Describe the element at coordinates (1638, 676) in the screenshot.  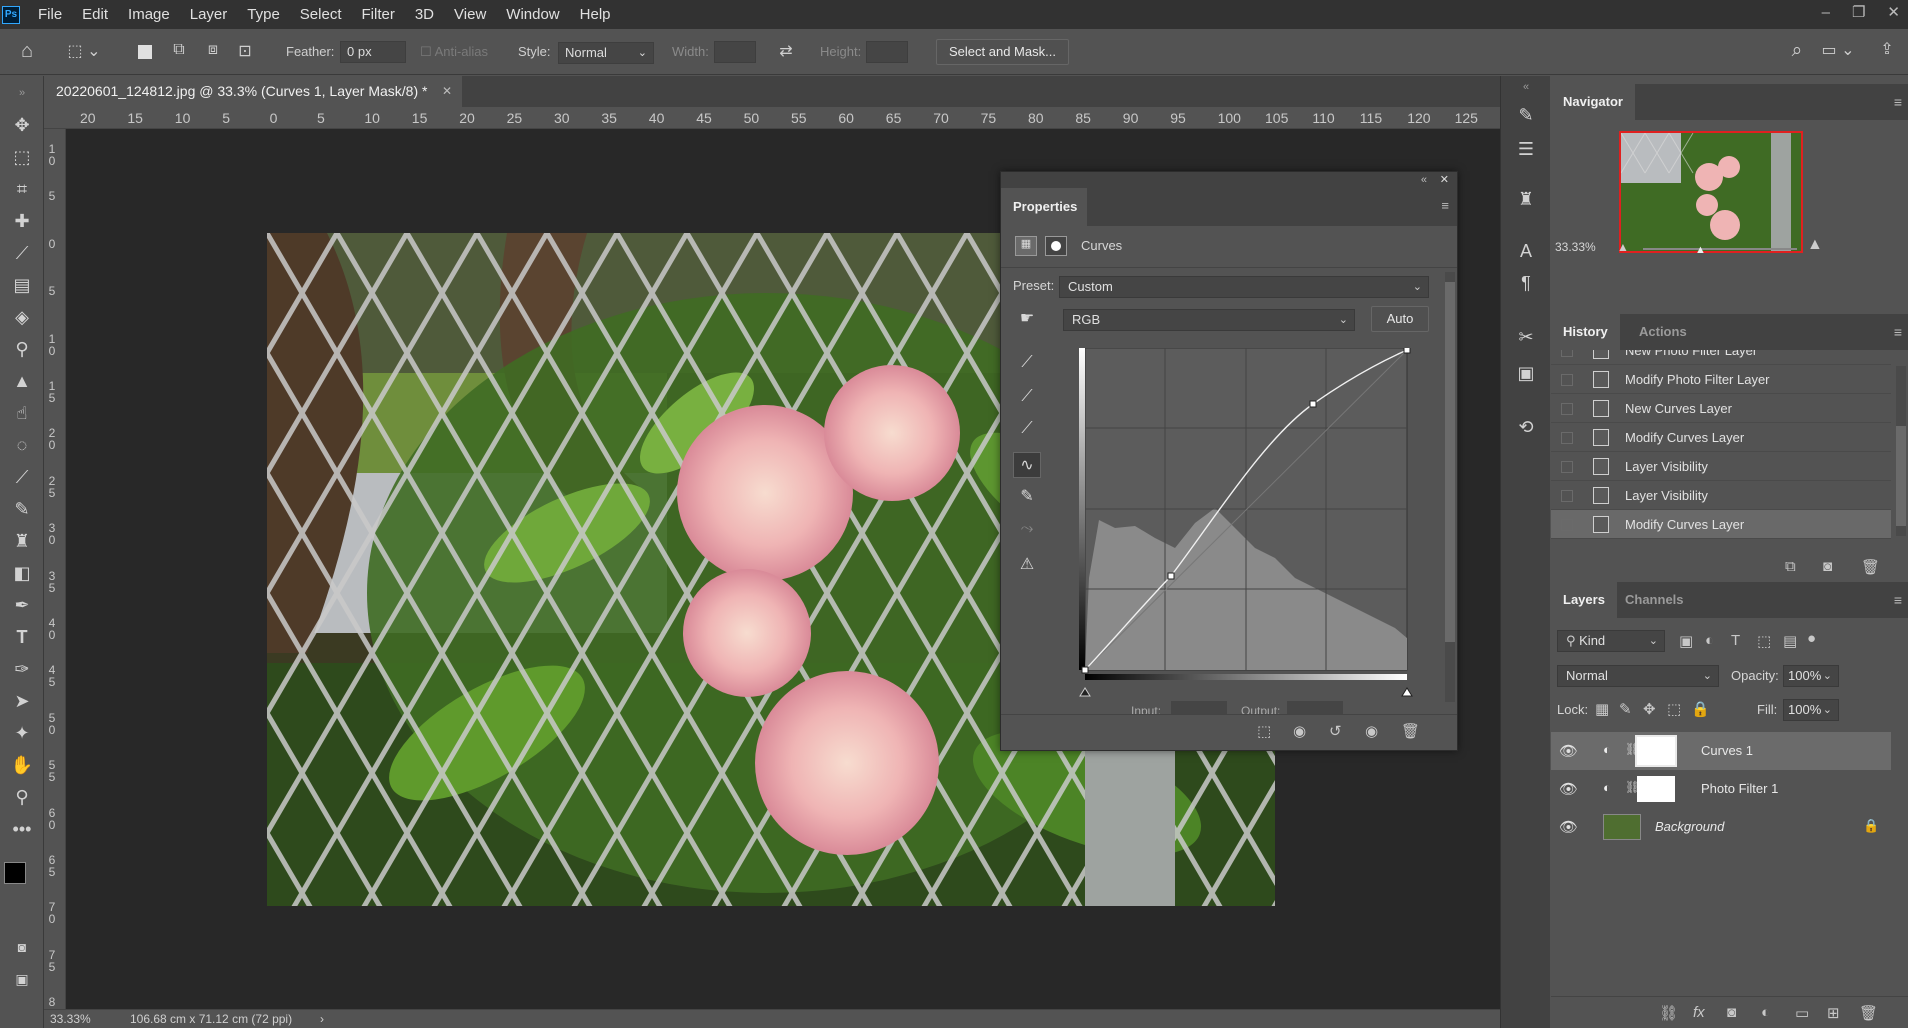
I see `blend-mode-select: Normal ⌄` at that location.